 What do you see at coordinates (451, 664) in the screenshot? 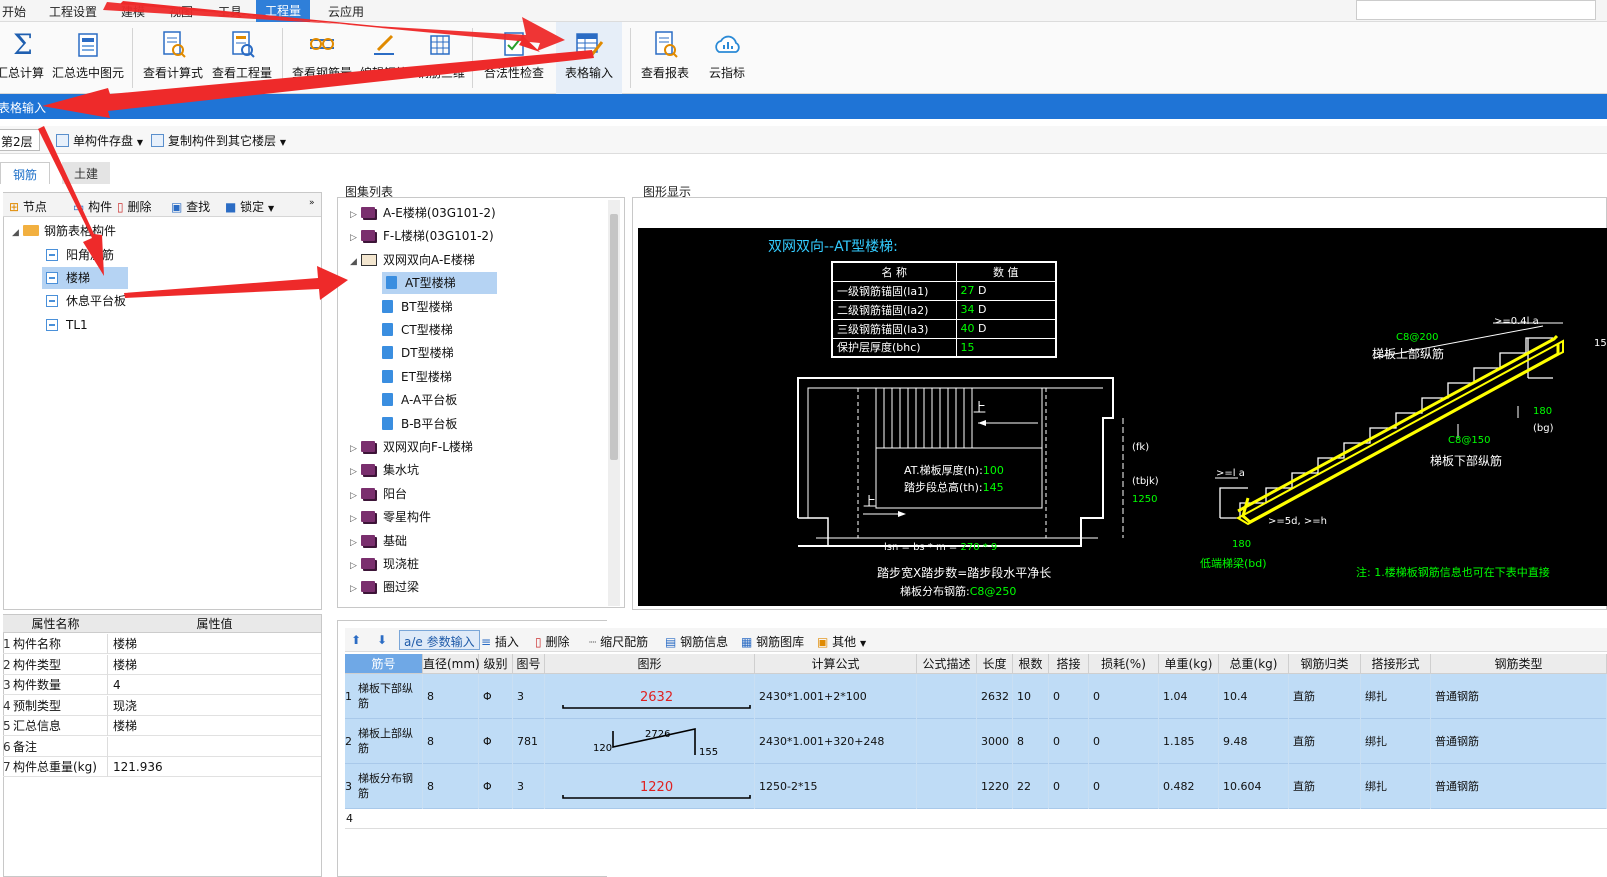
I see `column-header: 直径(mm)` at bounding box center [451, 664].